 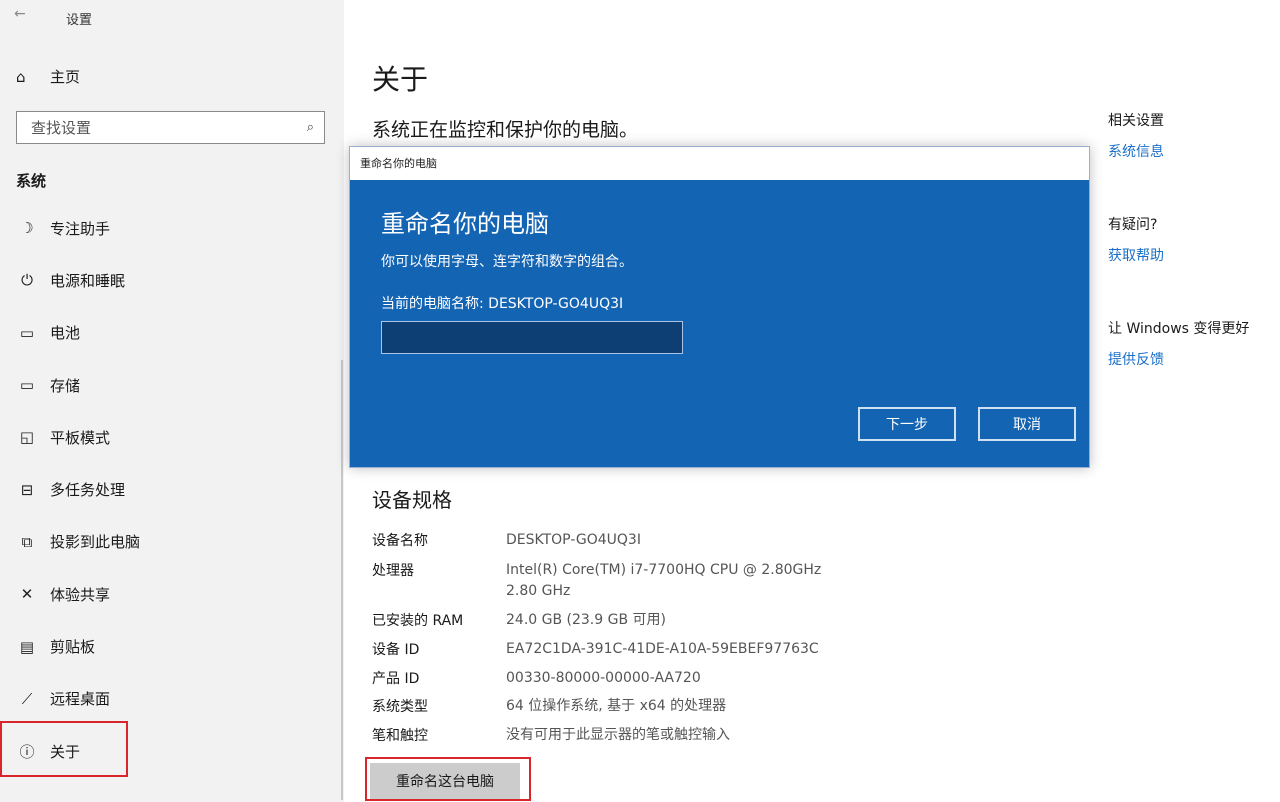 What do you see at coordinates (603, 678) in the screenshot?
I see `spec-value: 00330-80000-00000-AA720` at bounding box center [603, 678].